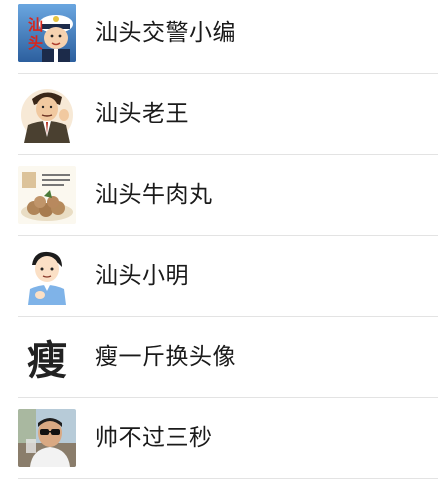  Describe the element at coordinates (47, 114) in the screenshot. I see `suited-man-cartoon-icon` at that location.